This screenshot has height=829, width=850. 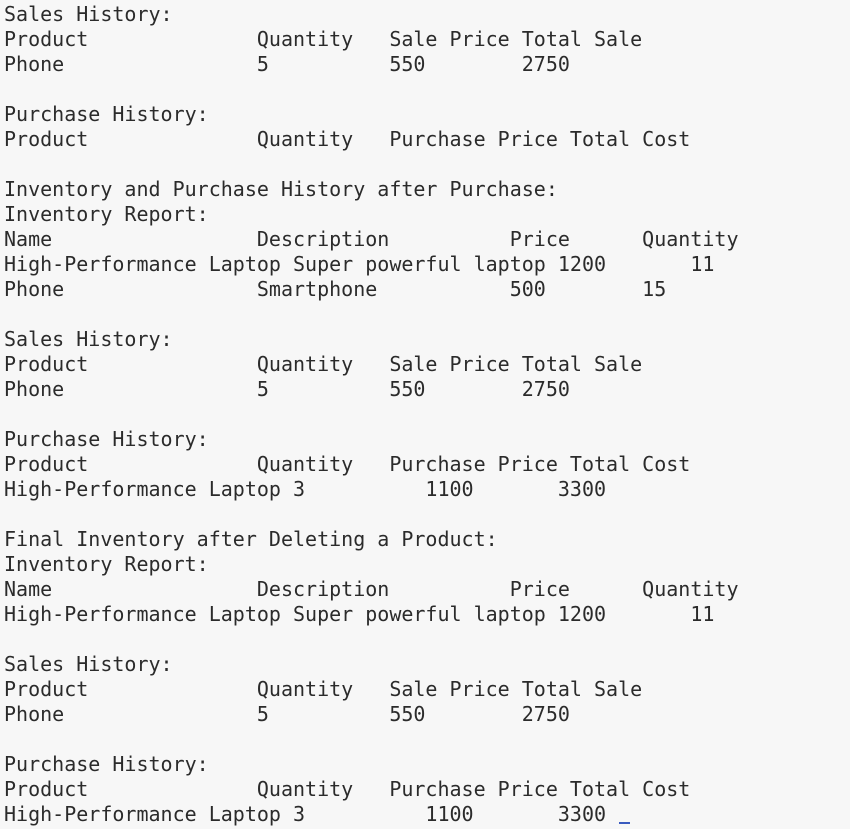 I want to click on terminal-line: Phone Smartphone 500 15, so click(x=335, y=289).